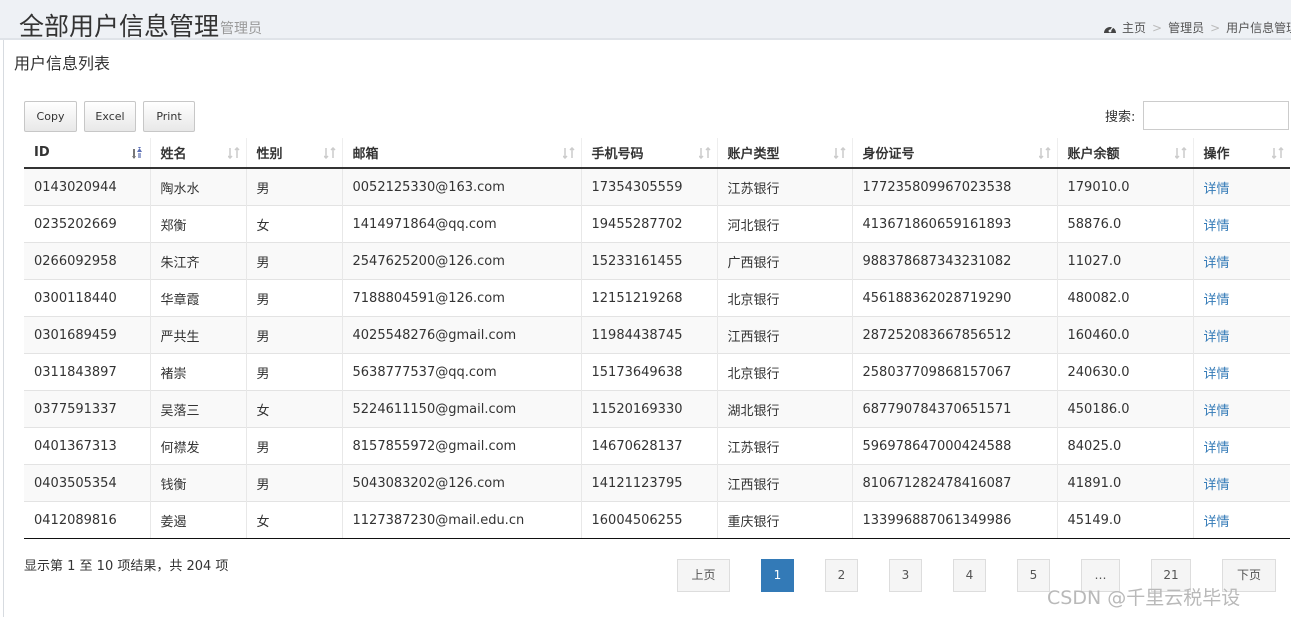 The width and height of the screenshot is (1291, 617). I want to click on pagination-page-5: 5, so click(1033, 575).